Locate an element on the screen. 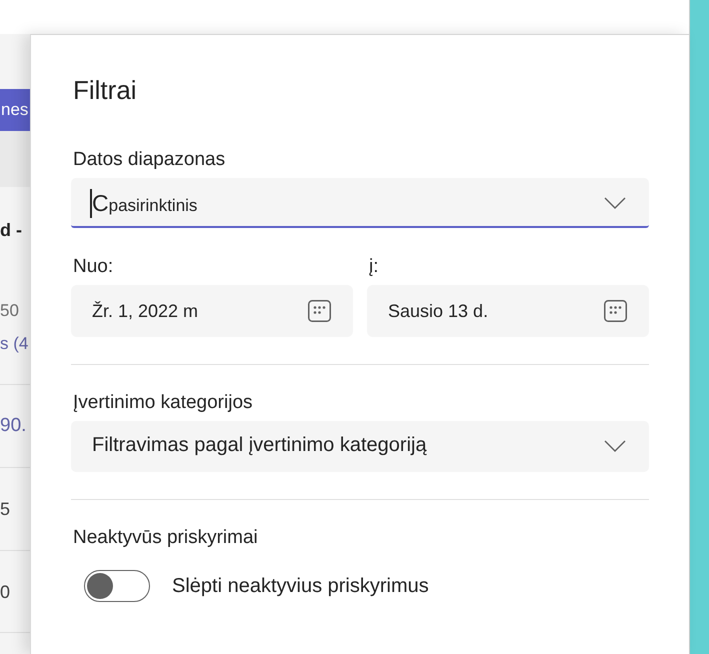 Image resolution: width=709 pixels, height=654 pixels. field-label: Nuo: is located at coordinates (93, 267).